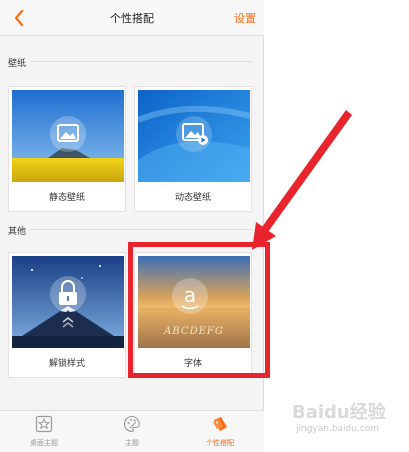 This screenshot has height=452, width=409. What do you see at coordinates (338, 429) in the screenshot?
I see `watermark-url: jingyan.baidu.com` at bounding box center [338, 429].